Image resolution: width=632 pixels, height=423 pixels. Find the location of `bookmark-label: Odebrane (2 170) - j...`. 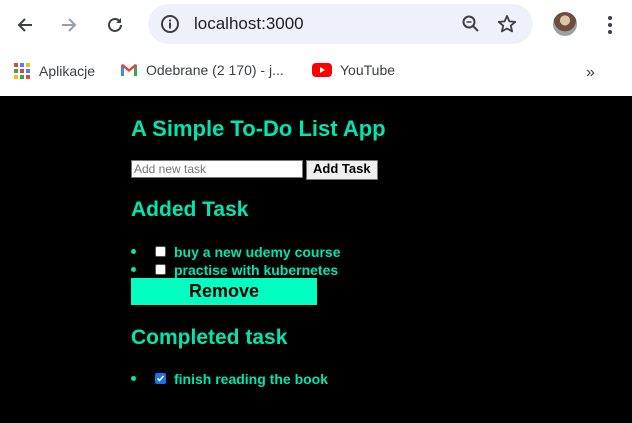

bookmark-label: Odebrane (2 170) - j... is located at coordinates (215, 70).